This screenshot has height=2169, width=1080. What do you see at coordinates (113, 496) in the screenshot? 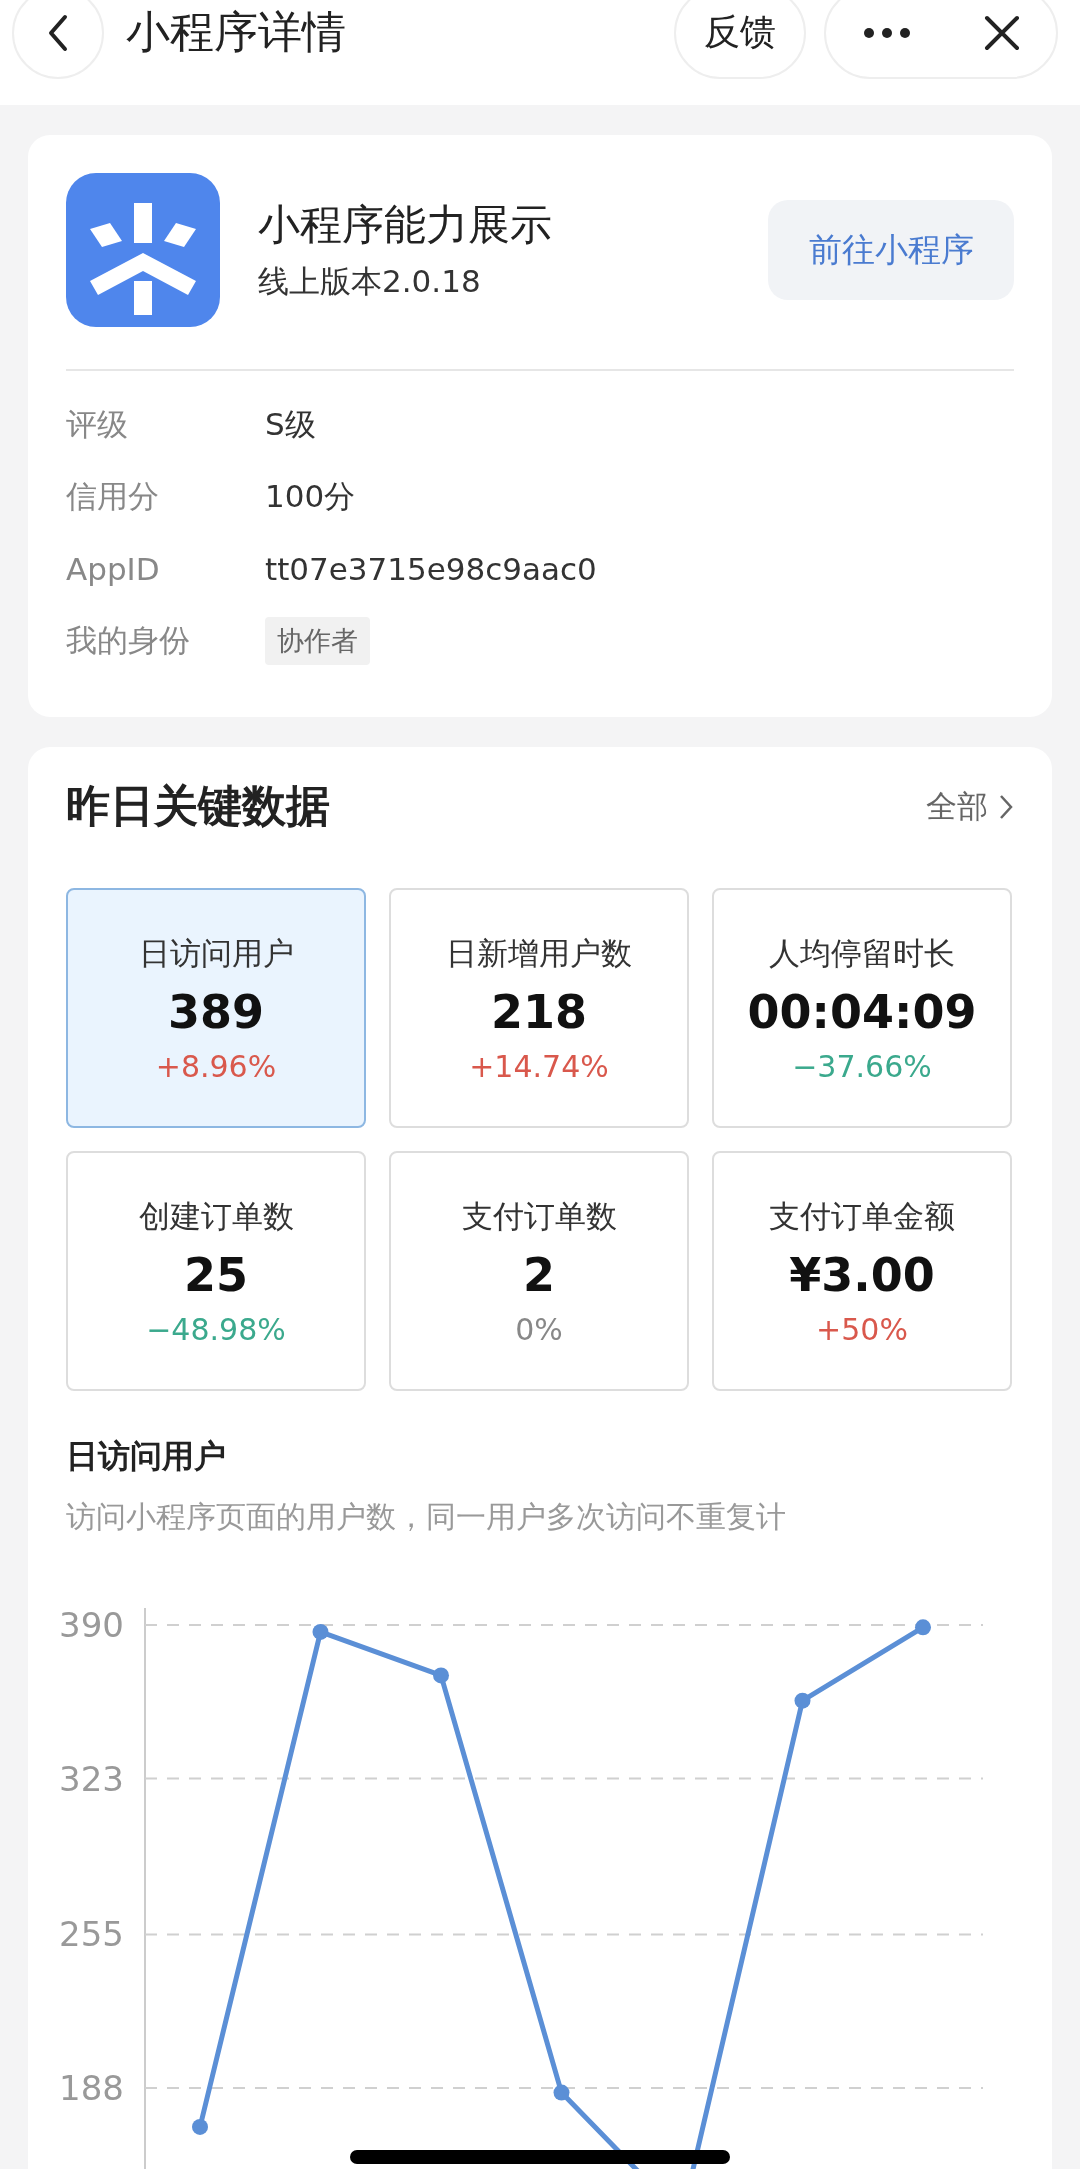
I see `info-label: 信用分` at bounding box center [113, 496].